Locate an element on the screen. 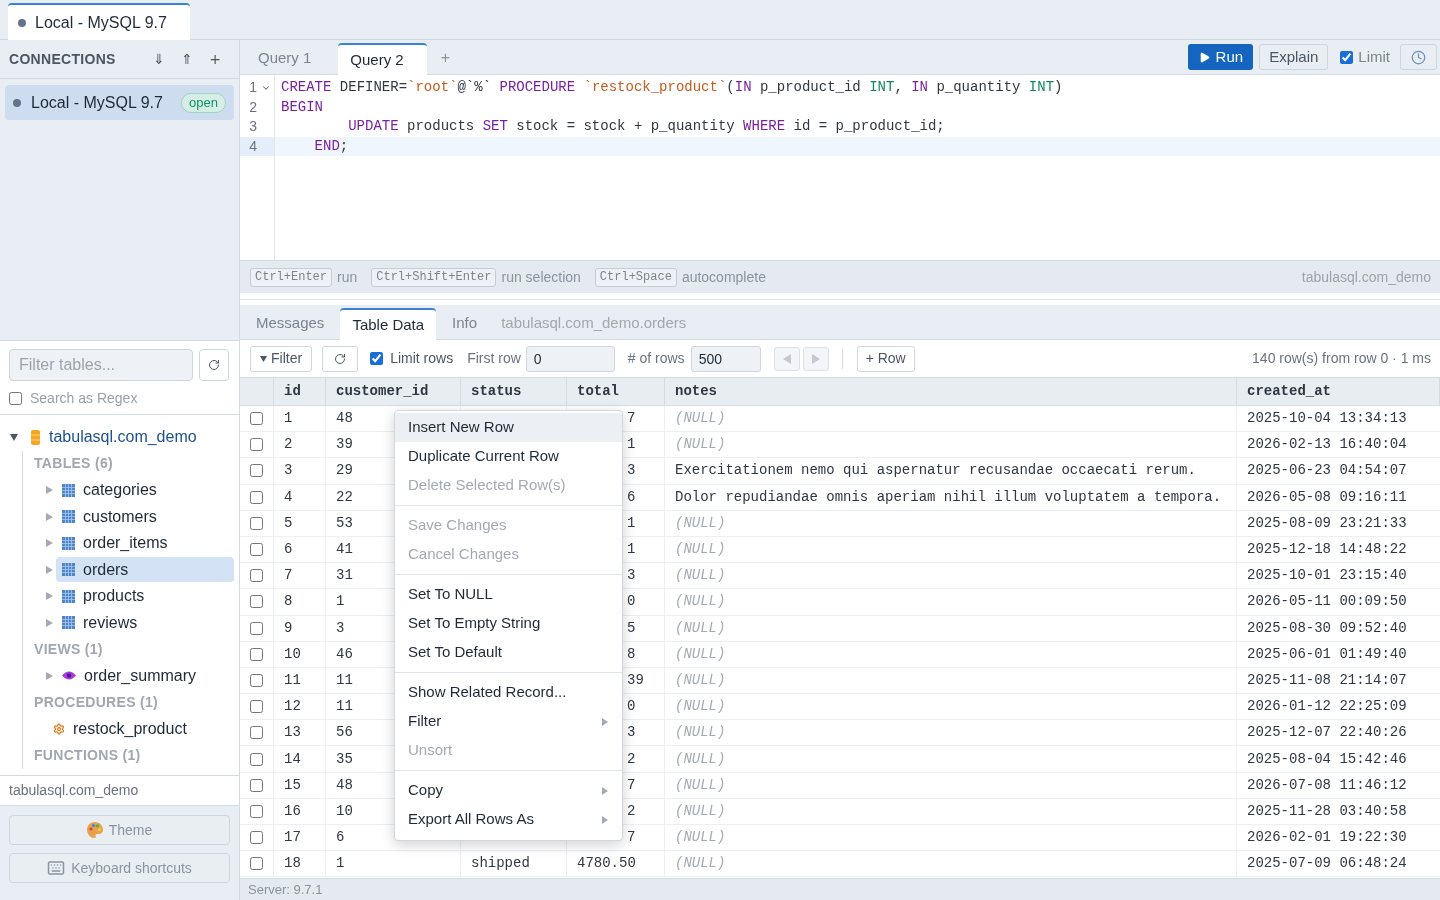 Image resolution: width=1440 pixels, height=900 pixels. id-value: 17 is located at coordinates (292, 838).